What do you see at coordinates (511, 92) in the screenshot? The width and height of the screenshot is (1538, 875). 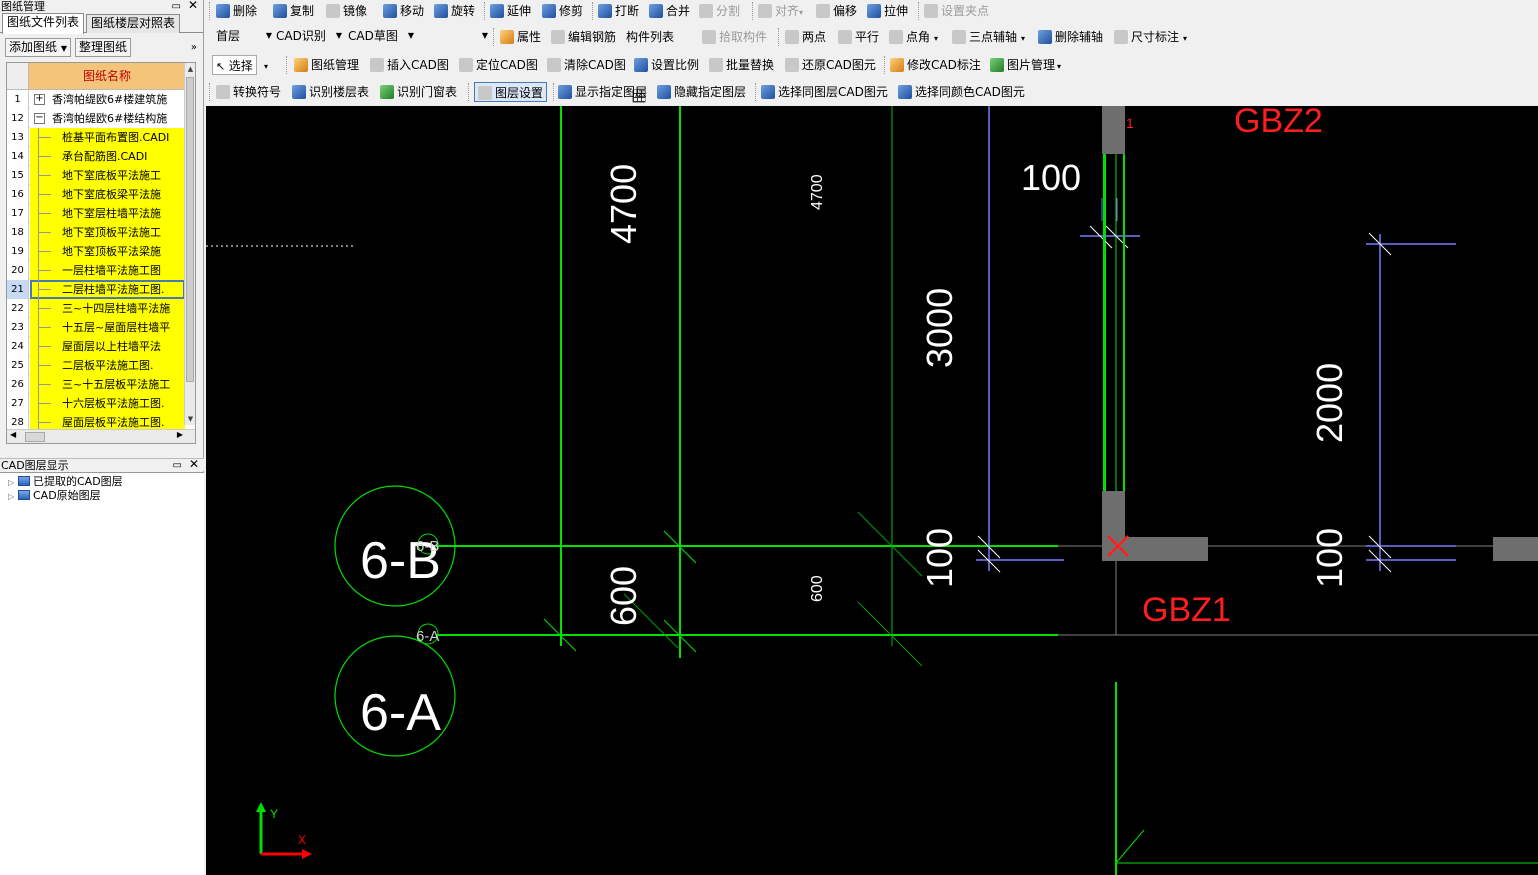 I see `layer-settings-button: 图层设置` at bounding box center [511, 92].